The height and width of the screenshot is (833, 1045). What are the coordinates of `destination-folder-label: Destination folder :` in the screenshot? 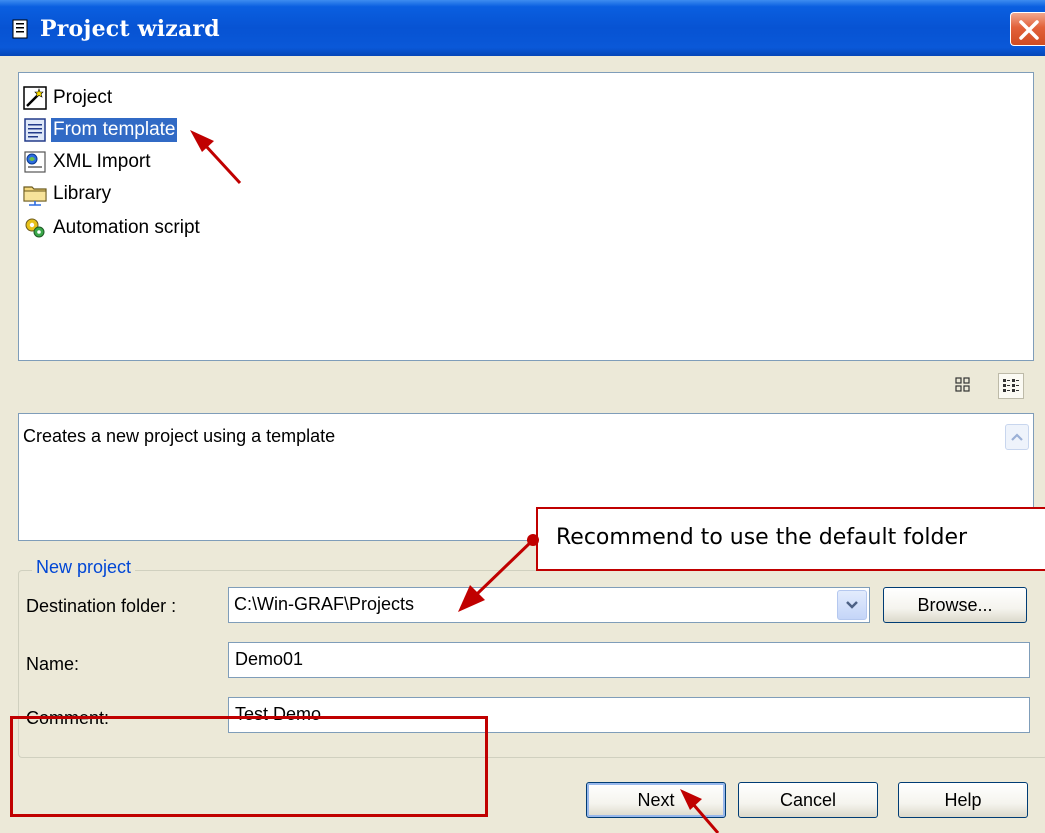 It's located at (101, 606).